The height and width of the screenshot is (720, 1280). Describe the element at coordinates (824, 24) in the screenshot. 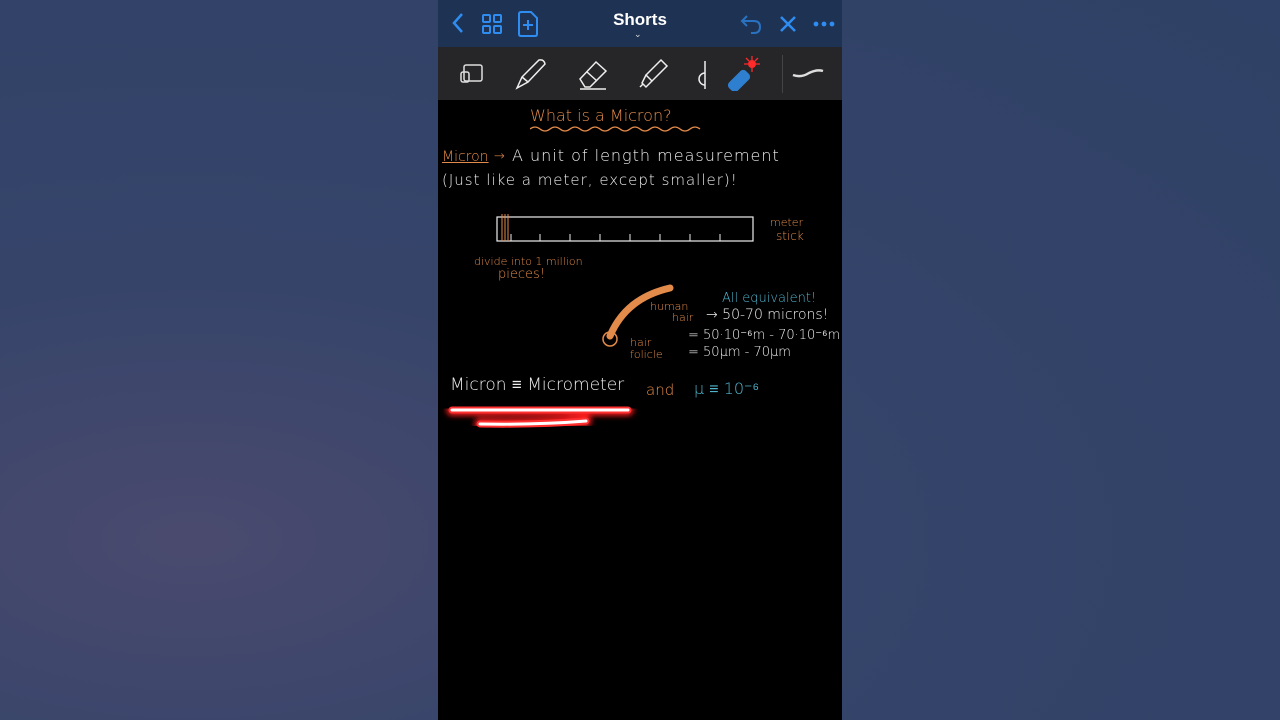

I see `more-icon` at that location.